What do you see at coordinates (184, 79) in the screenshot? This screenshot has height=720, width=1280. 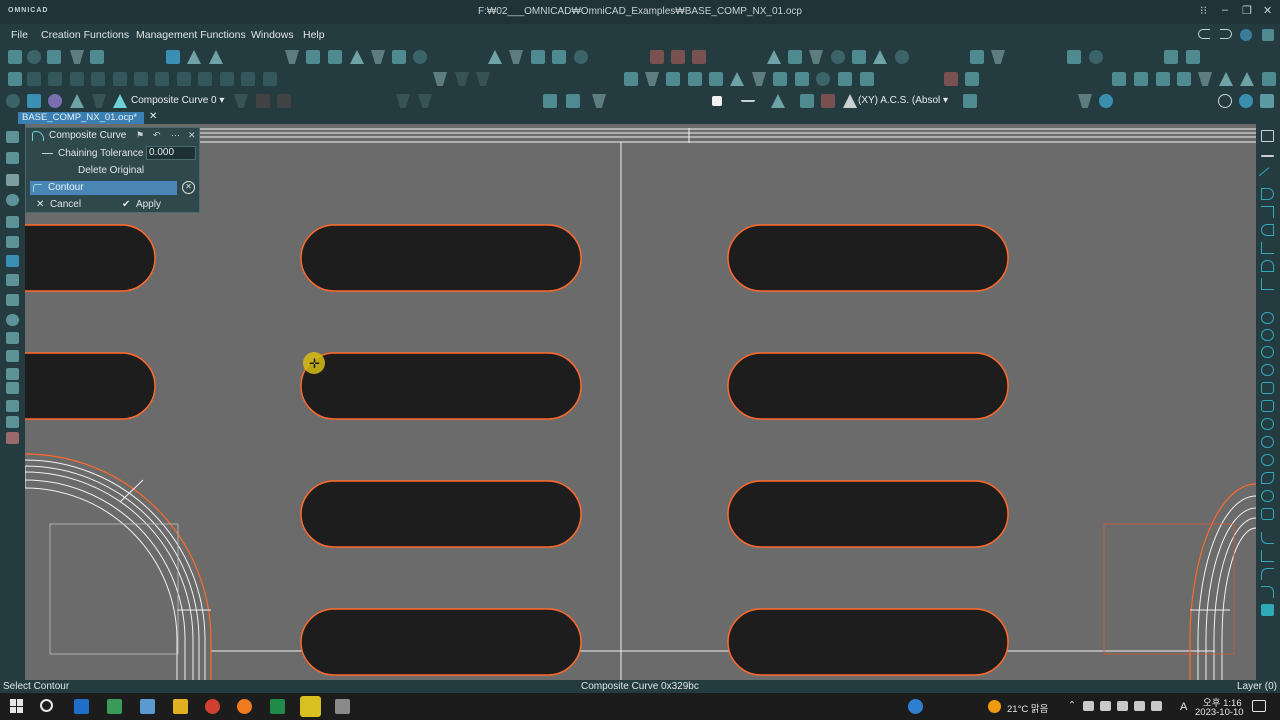 I see `scale-icon` at bounding box center [184, 79].